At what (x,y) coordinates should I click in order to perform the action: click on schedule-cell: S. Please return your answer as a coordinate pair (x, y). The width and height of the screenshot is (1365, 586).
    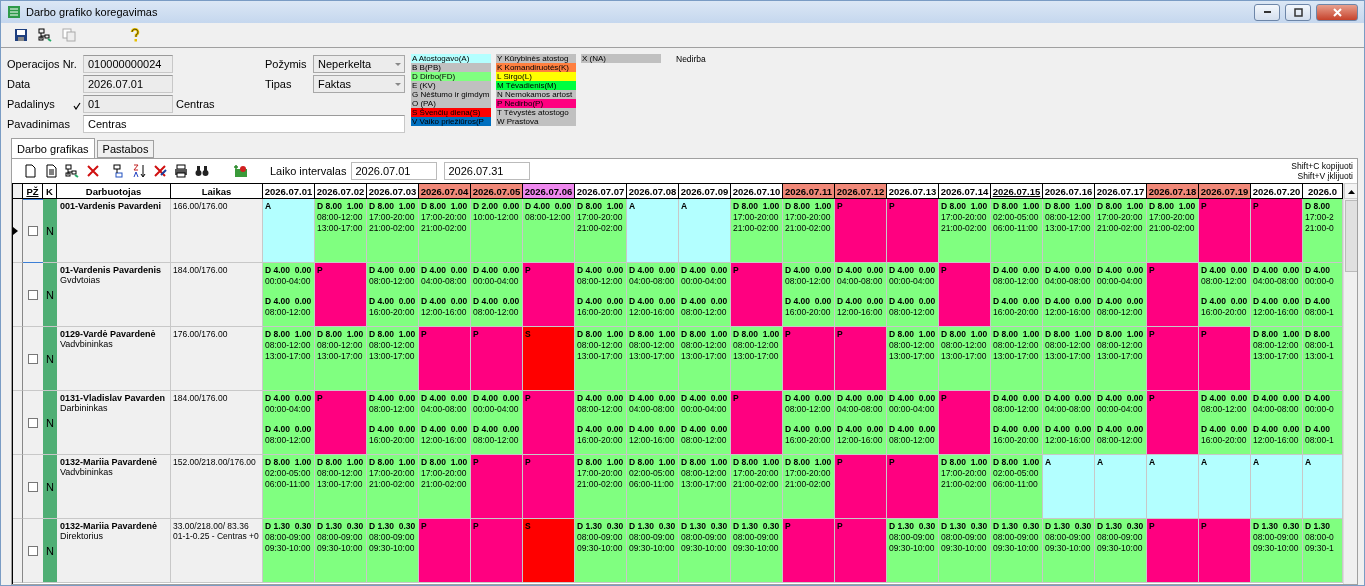
    Looking at the image, I should click on (549, 551).